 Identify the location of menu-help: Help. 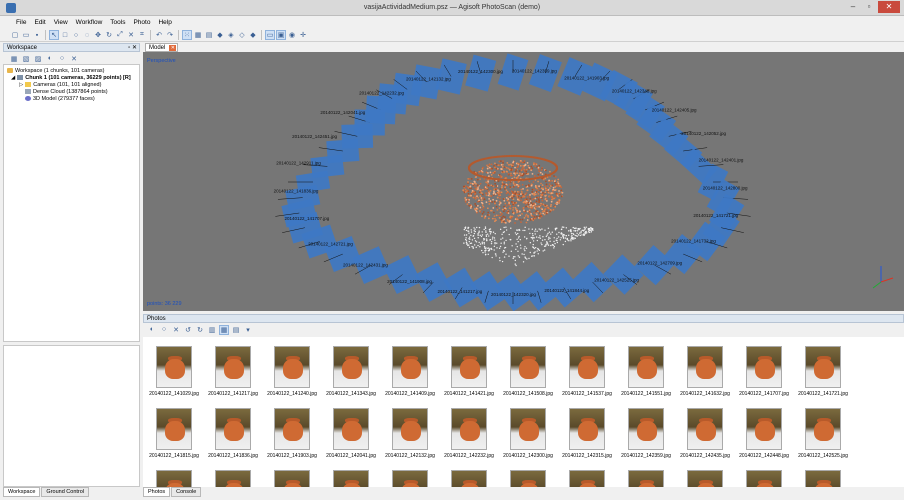
(164, 22).